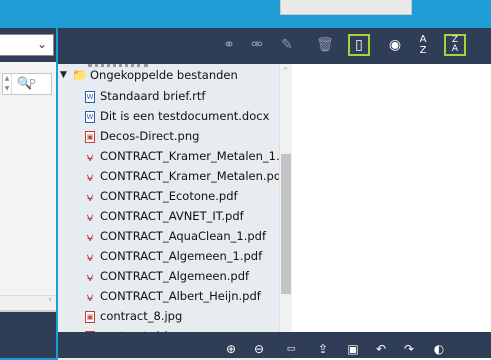 This screenshot has height=360, width=491. Describe the element at coordinates (28, 301) in the screenshot. I see `left-horizontal-scrollbar: ›` at that location.